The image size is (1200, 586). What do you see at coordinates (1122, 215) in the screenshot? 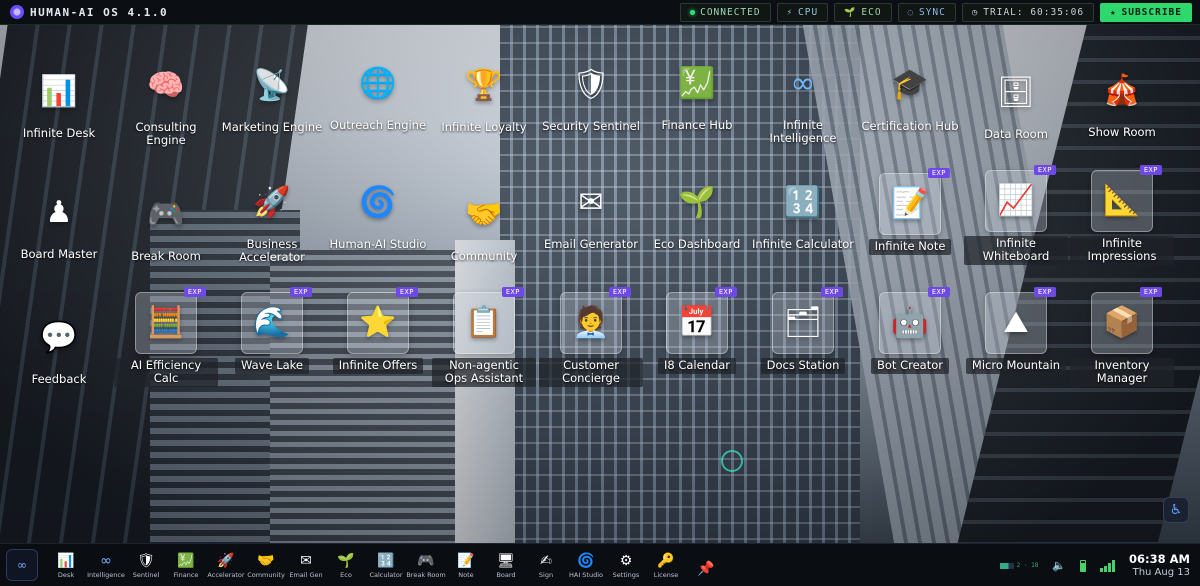
I see `desktop-icon-infinite-impressions: 📐 EXP Infinite Impressions` at bounding box center [1122, 215].